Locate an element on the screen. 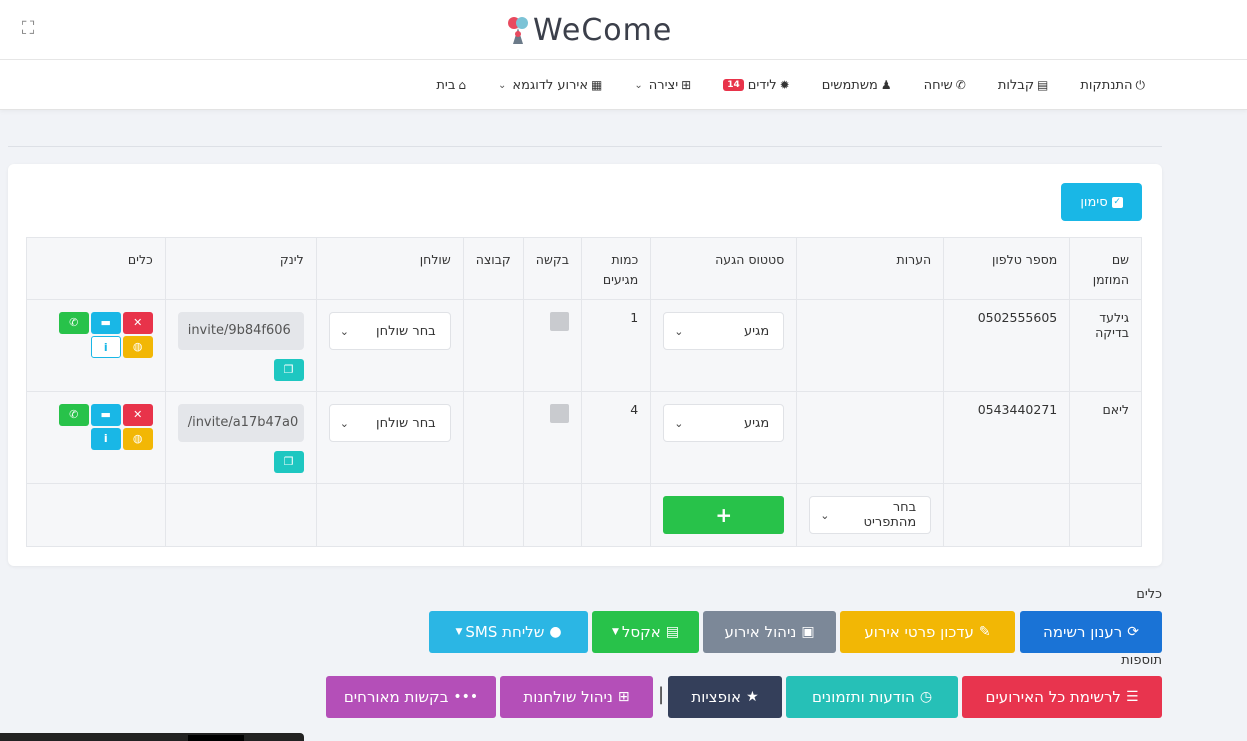 The image size is (1247, 741). guest-count: 1 is located at coordinates (616, 345).